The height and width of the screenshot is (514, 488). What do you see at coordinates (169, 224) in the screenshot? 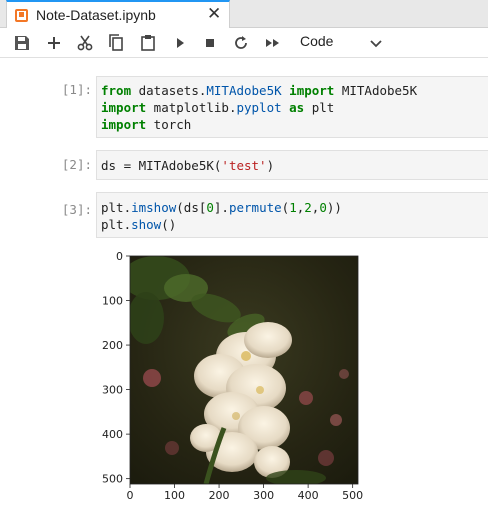
I see `code-token: ()` at bounding box center [169, 224].